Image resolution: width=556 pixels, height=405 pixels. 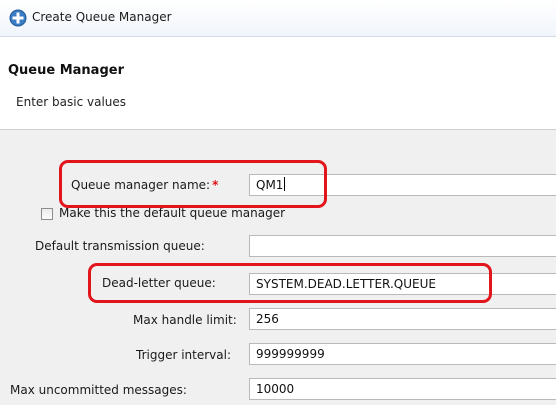 What do you see at coordinates (102, 17) in the screenshot?
I see `window-title: Create Queue Manager` at bounding box center [102, 17].